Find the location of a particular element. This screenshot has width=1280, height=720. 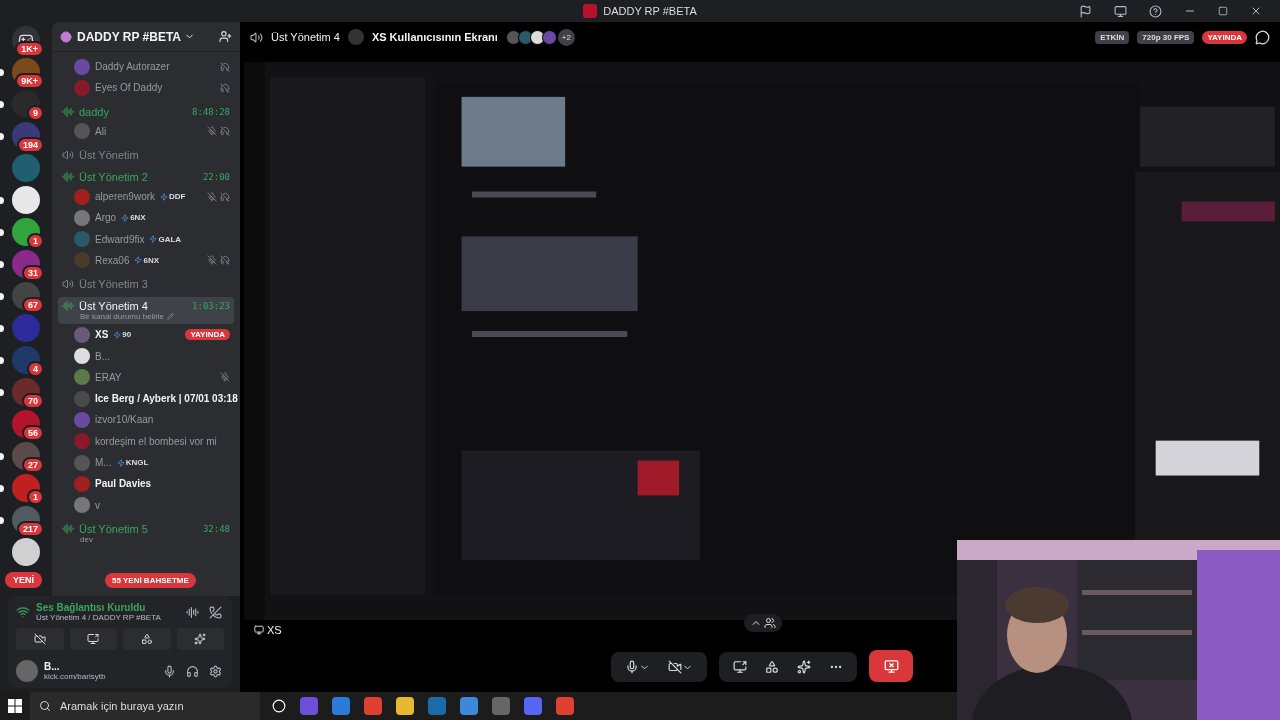

screen-icon is located at coordinates (1120, 11).